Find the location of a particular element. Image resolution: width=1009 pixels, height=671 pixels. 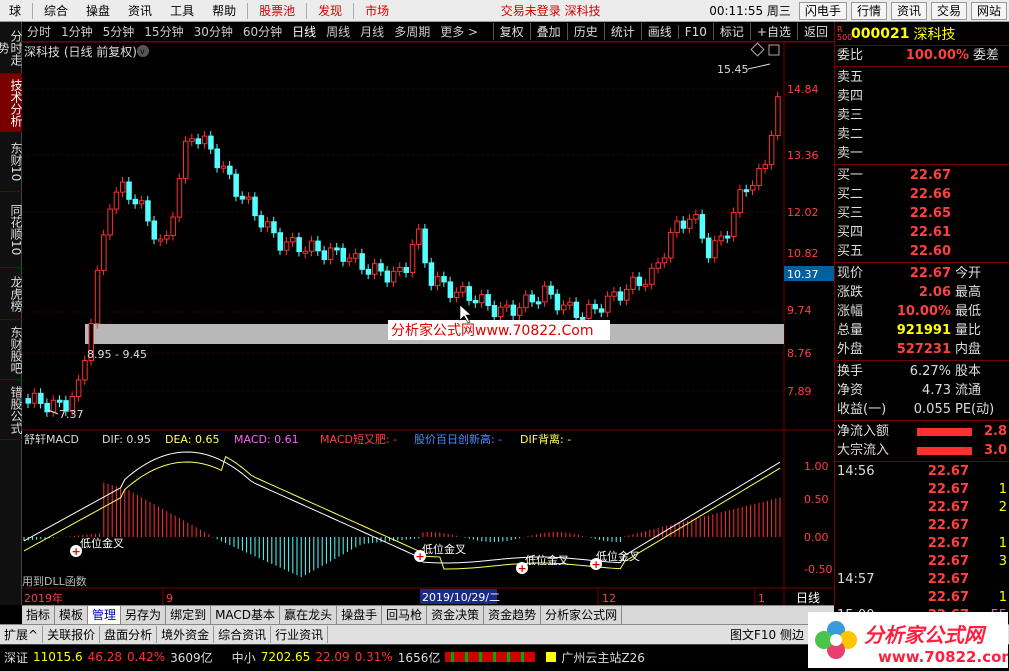

industry-news-tab: 行业资讯 is located at coordinates (300, 634).